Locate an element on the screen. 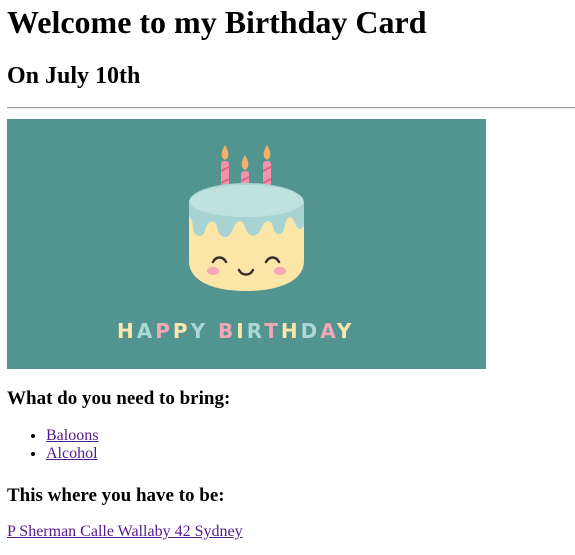  divider is located at coordinates (291, 108).